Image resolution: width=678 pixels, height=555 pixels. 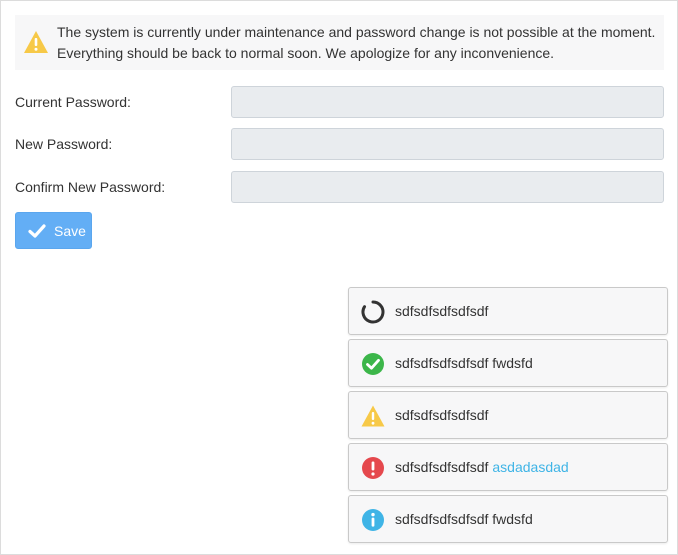 I want to click on new-password-row: New Password:, so click(x=339, y=145).